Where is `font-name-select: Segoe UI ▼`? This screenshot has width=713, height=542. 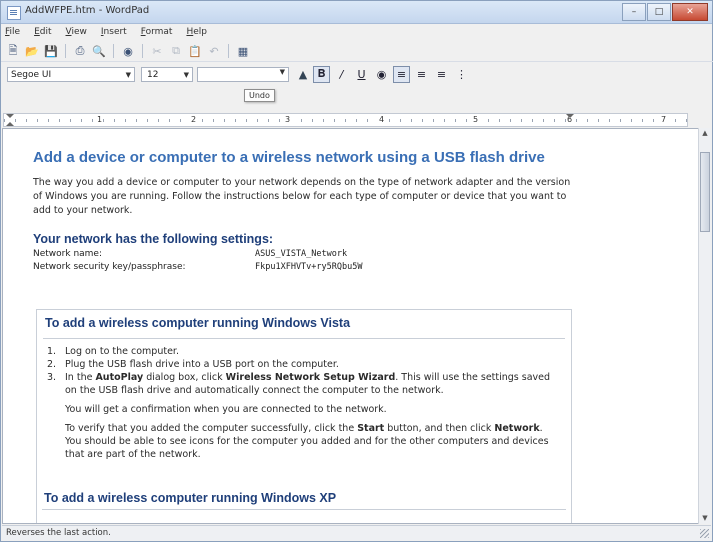
font-name-select: Segoe UI ▼ is located at coordinates (71, 74).